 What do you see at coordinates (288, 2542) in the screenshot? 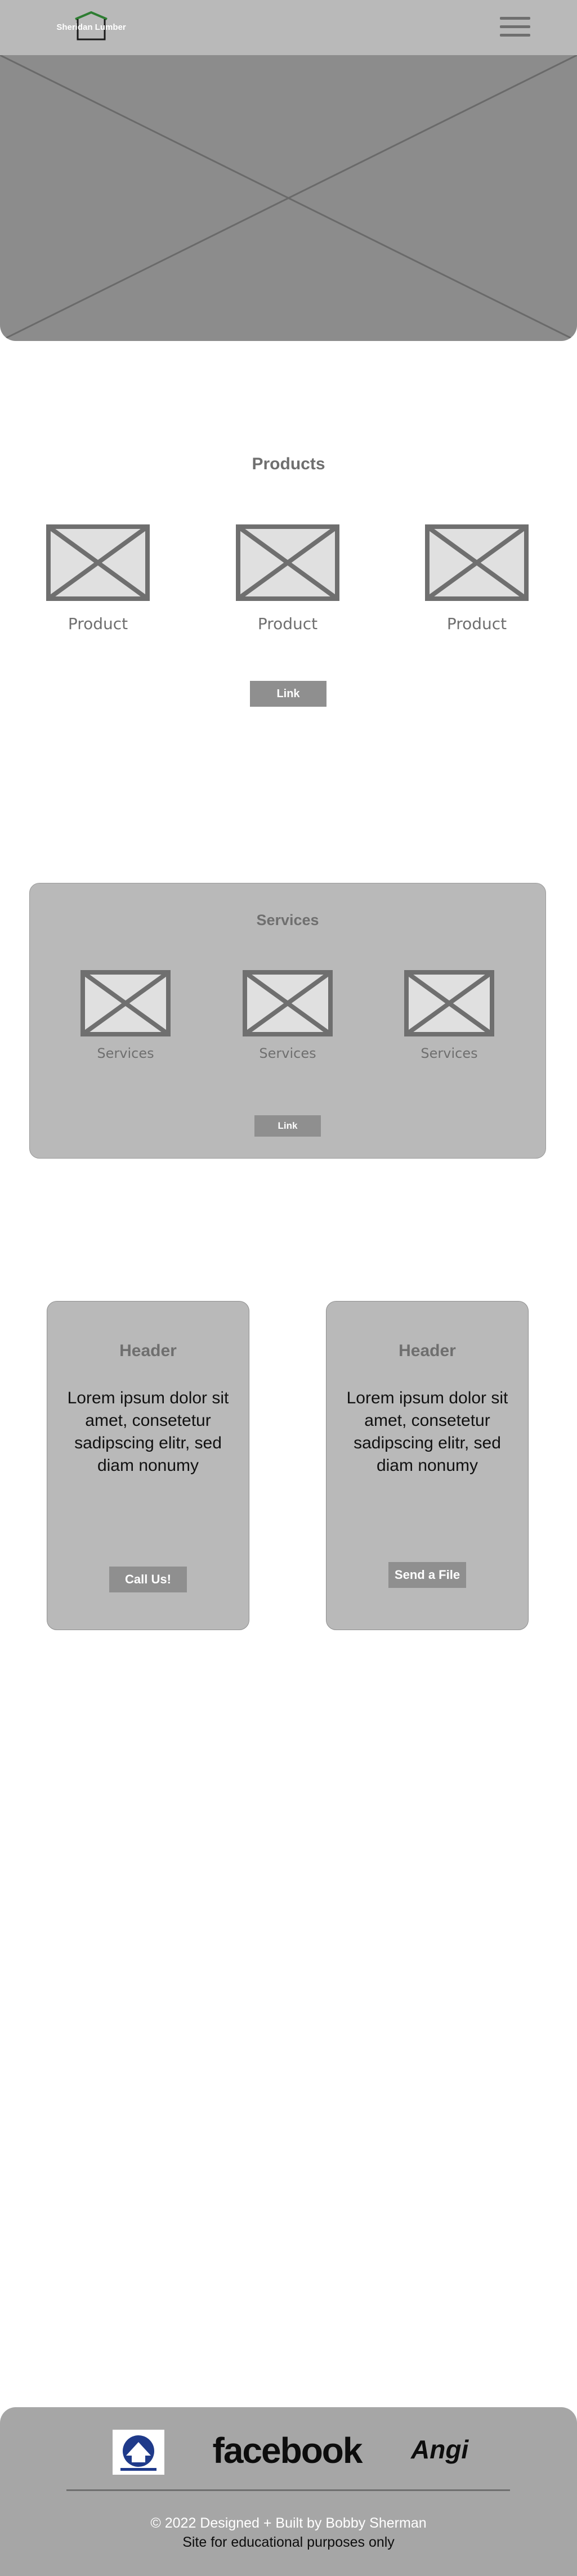
I see `educational-note: Site for educational purposes only` at bounding box center [288, 2542].